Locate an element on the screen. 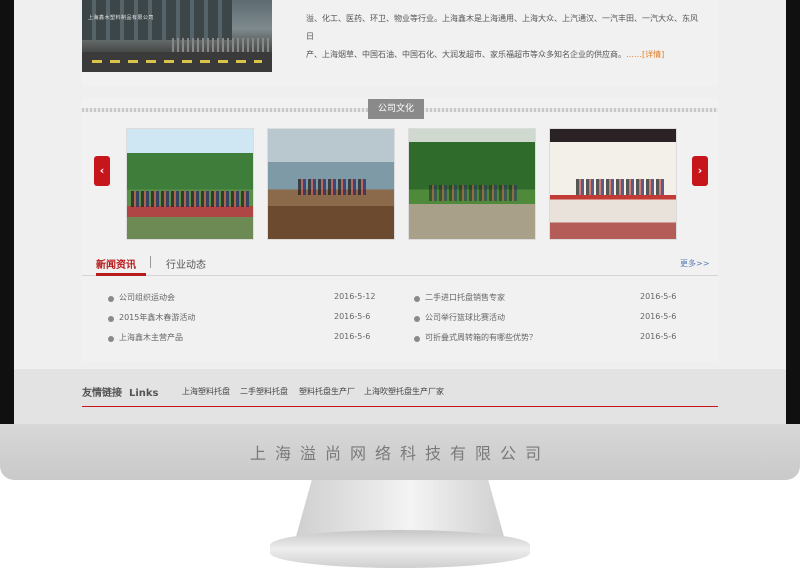  culture-title: 公司文化 is located at coordinates (396, 109).